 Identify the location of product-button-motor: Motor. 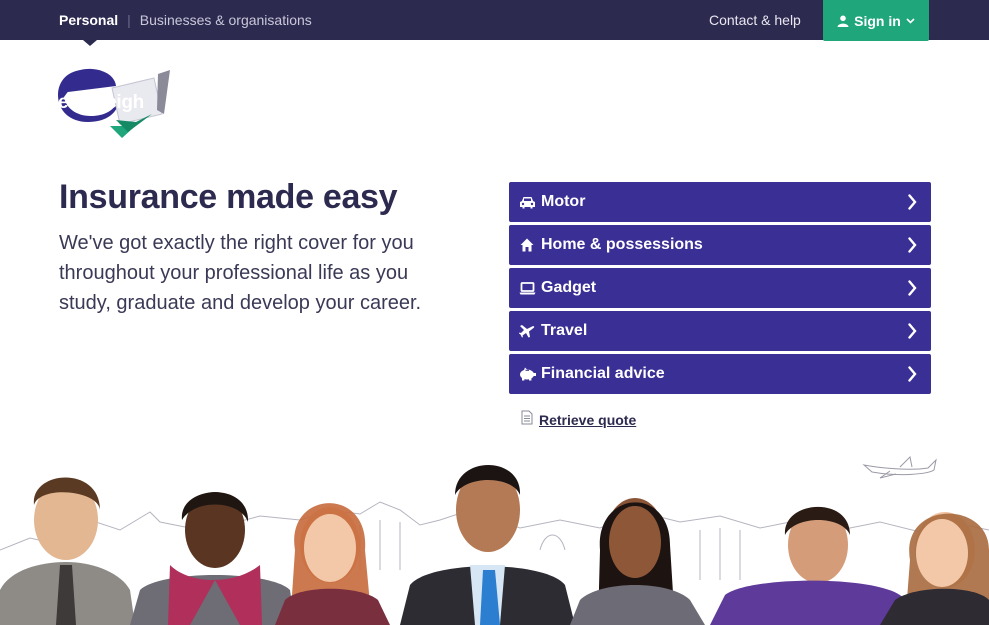
(720, 202).